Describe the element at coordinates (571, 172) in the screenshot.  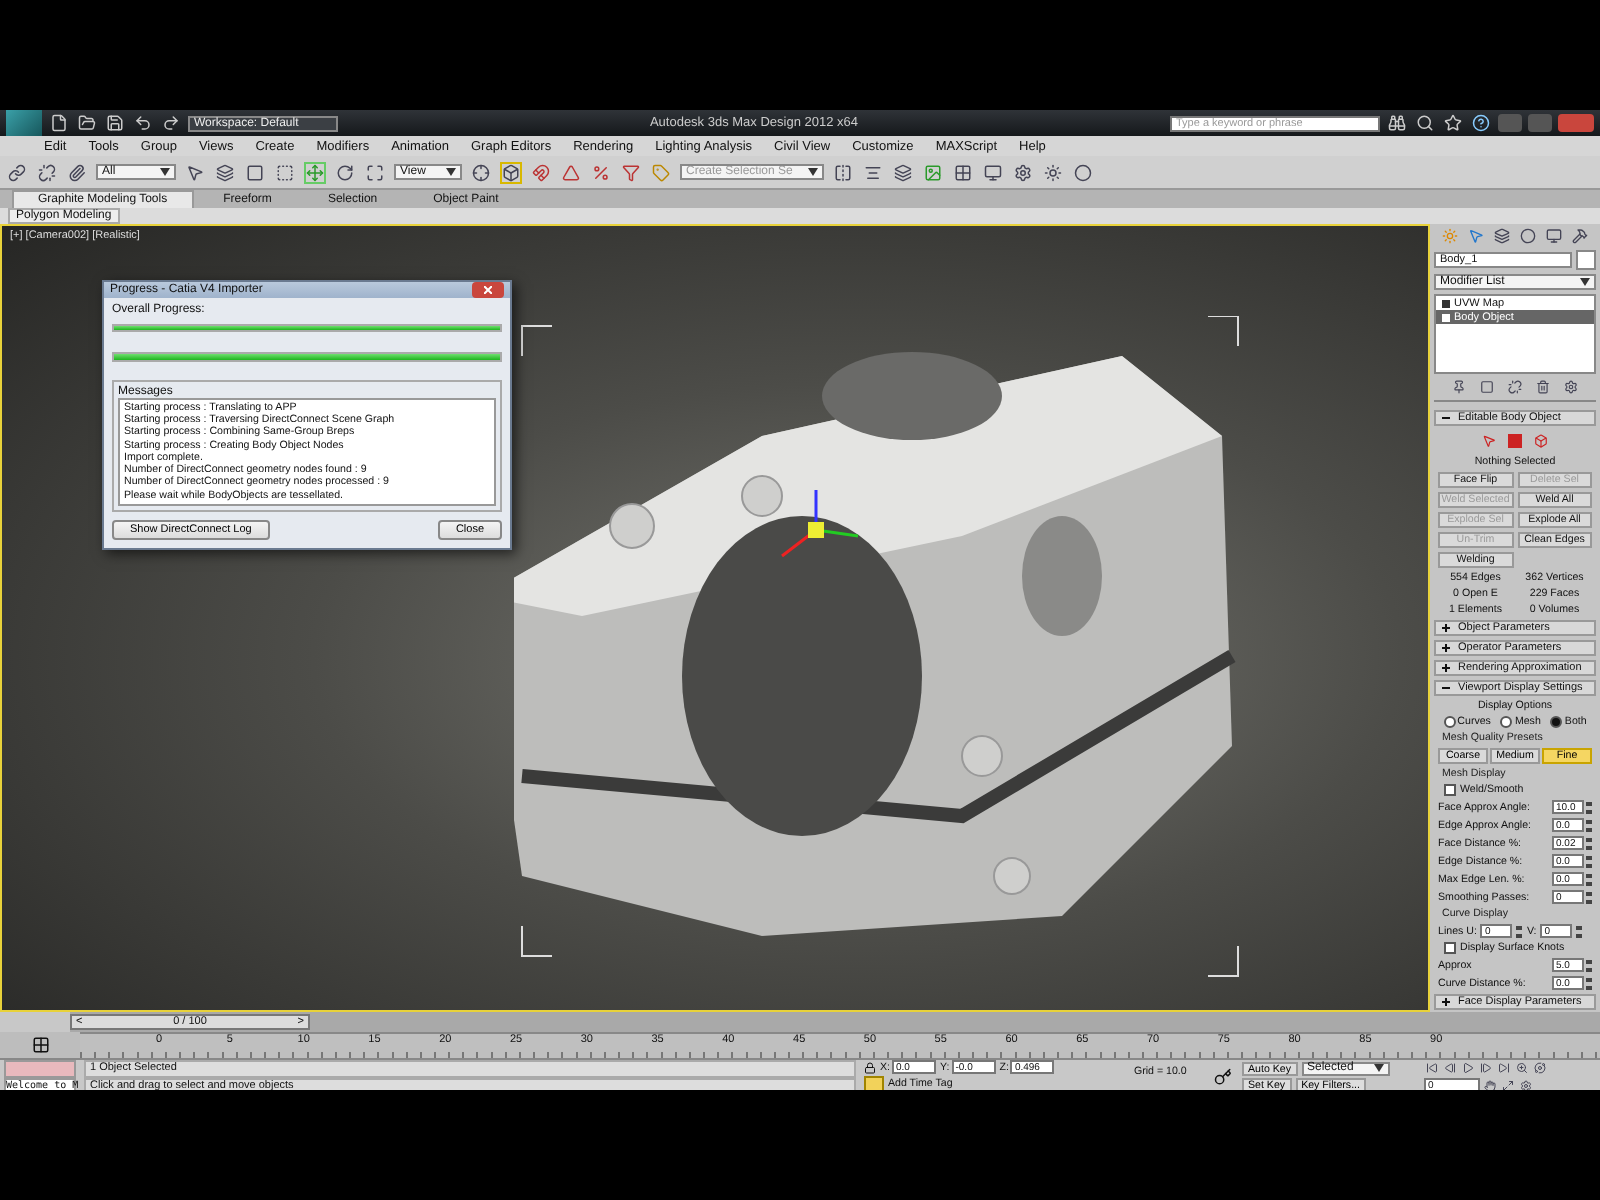
I see `triangle-icon` at that location.